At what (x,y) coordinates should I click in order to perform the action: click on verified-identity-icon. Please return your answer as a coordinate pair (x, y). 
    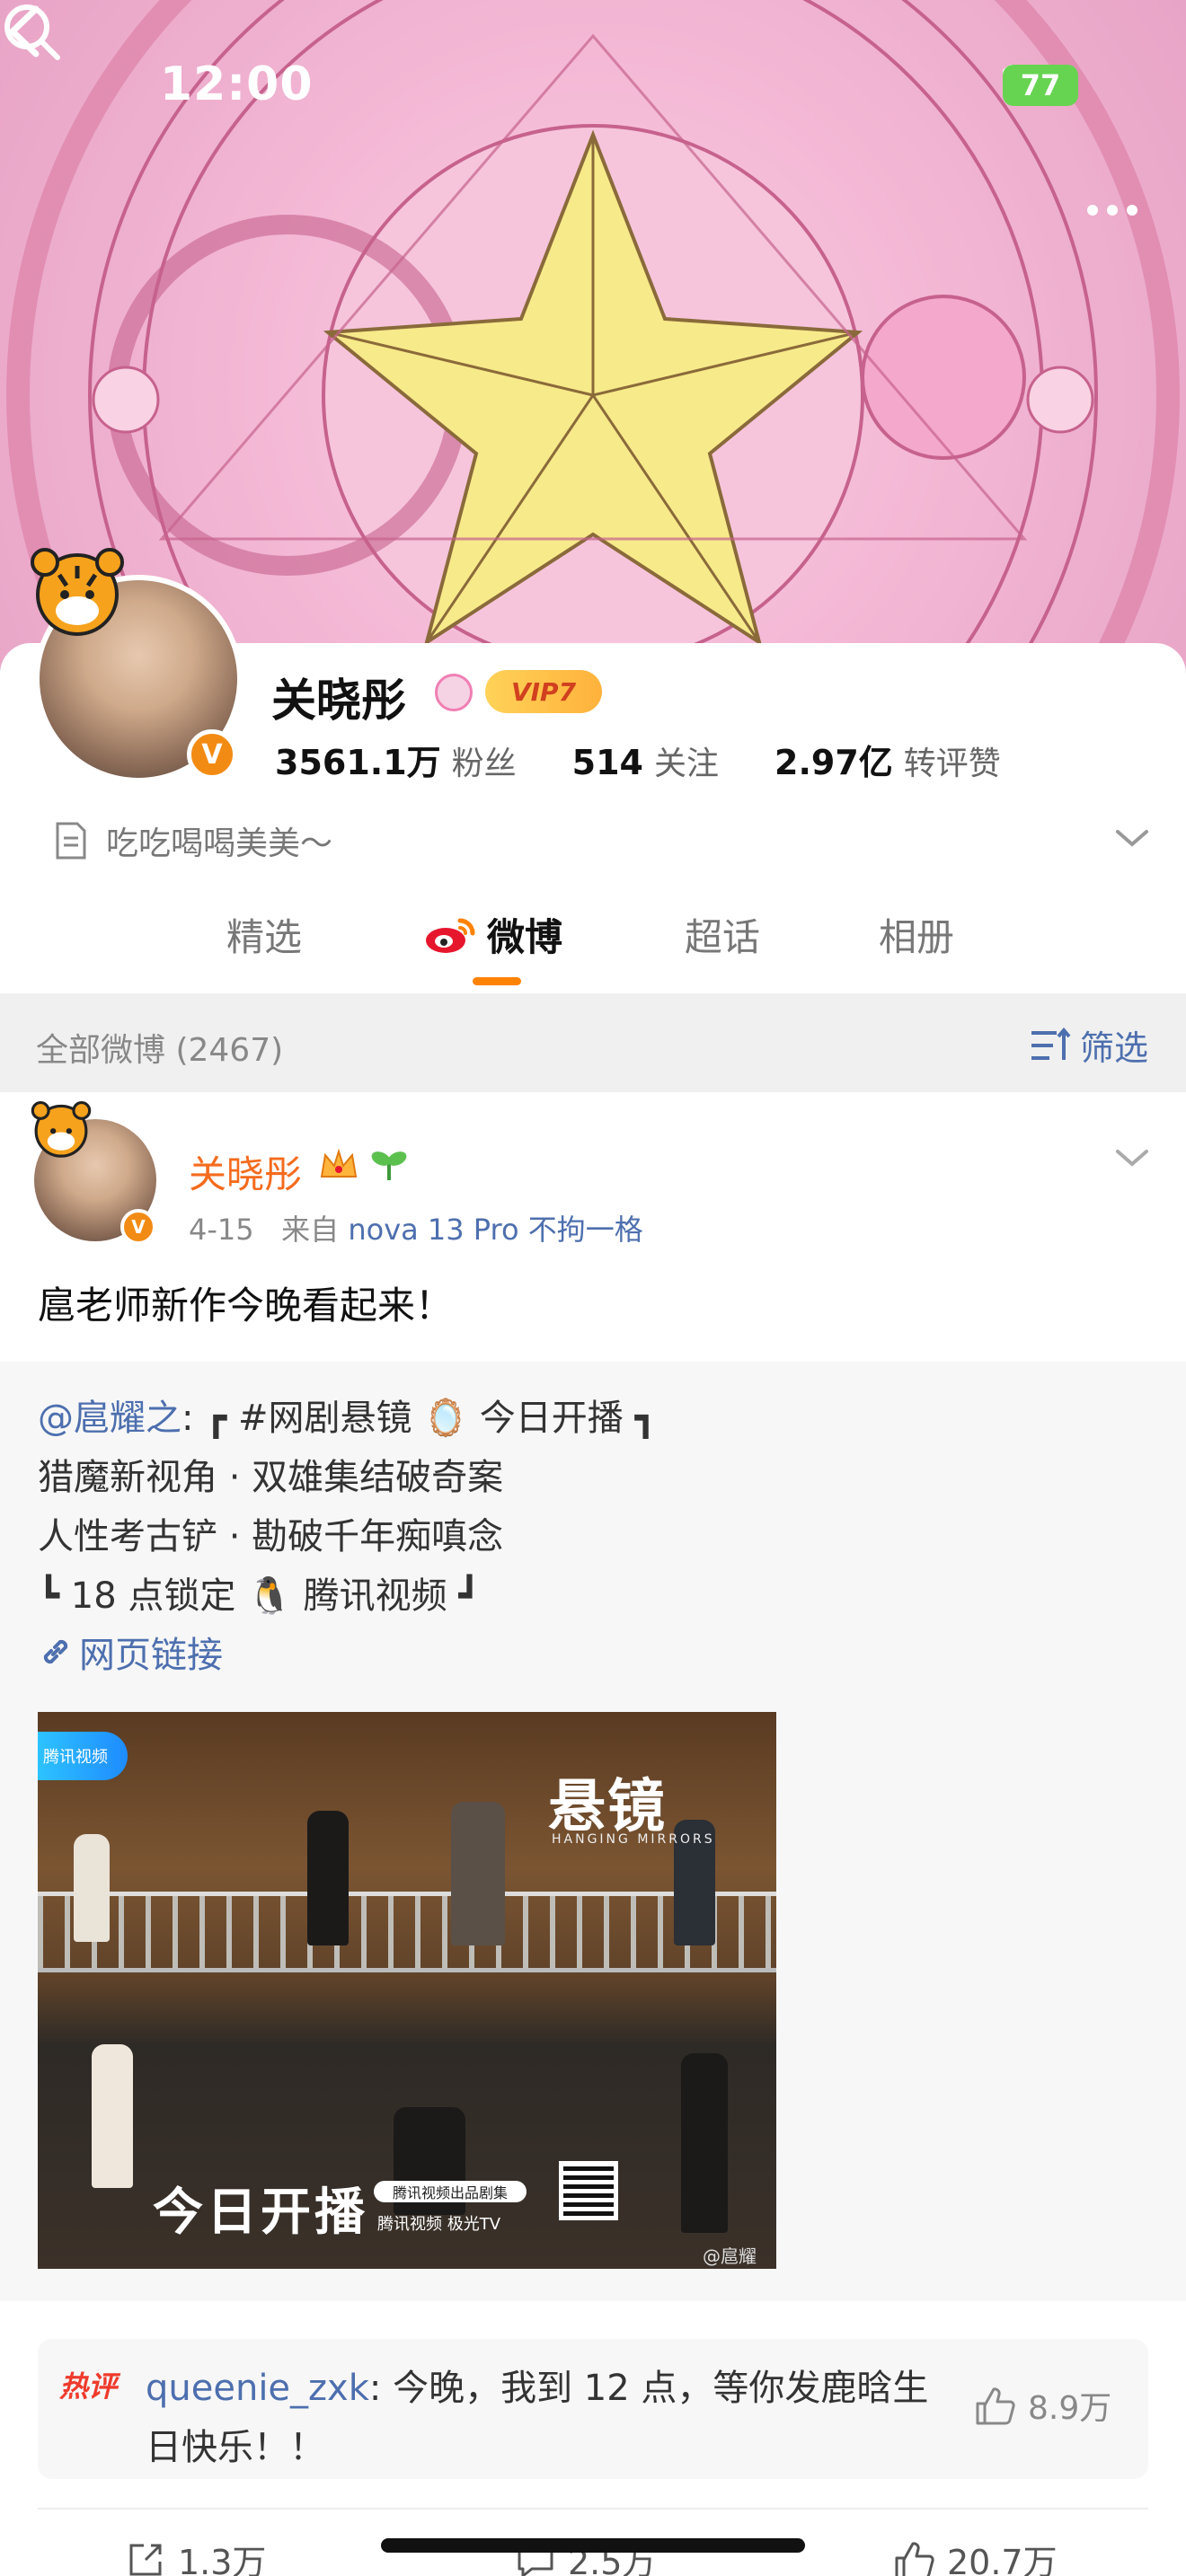
    Looking at the image, I should click on (454, 692).